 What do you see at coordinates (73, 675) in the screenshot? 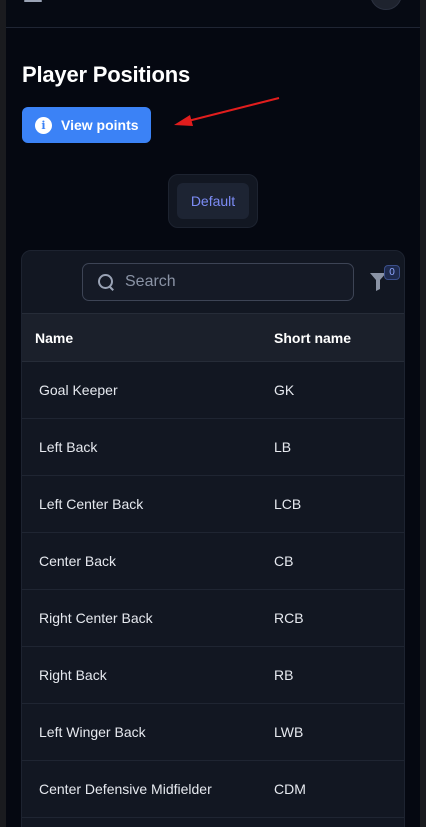
I see `cell-name: Right Back` at bounding box center [73, 675].